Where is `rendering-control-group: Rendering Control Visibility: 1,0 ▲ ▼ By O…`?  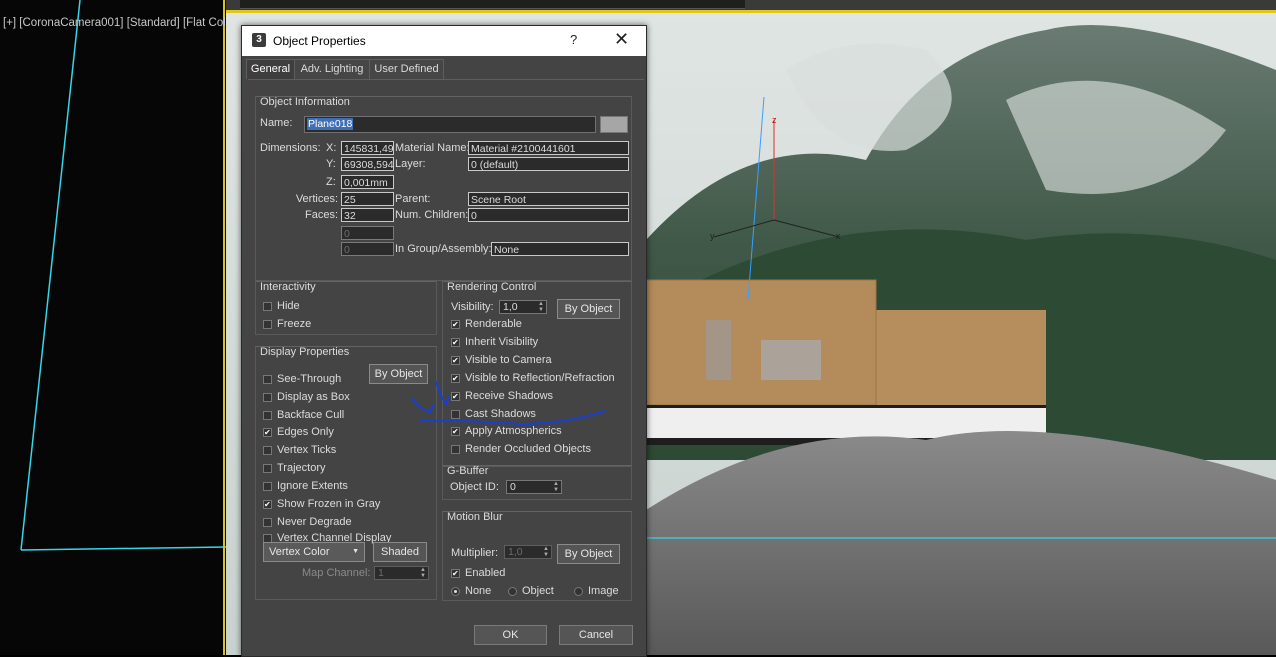
rendering-control-group: Rendering Control Visibility: 1,0 ▲ ▼ By O… is located at coordinates (537, 374).